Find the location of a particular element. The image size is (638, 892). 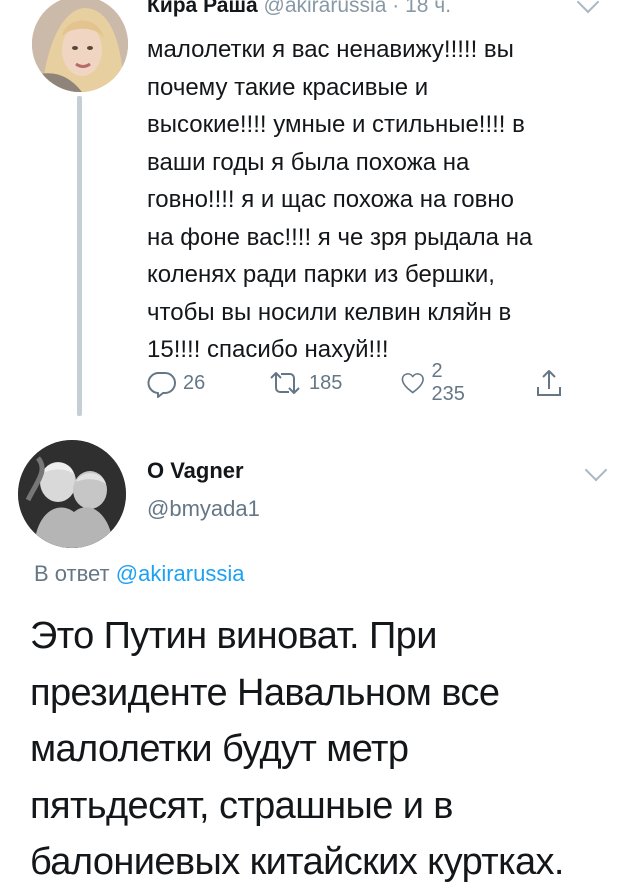

display-name: Кира Раша is located at coordinates (202, 8).